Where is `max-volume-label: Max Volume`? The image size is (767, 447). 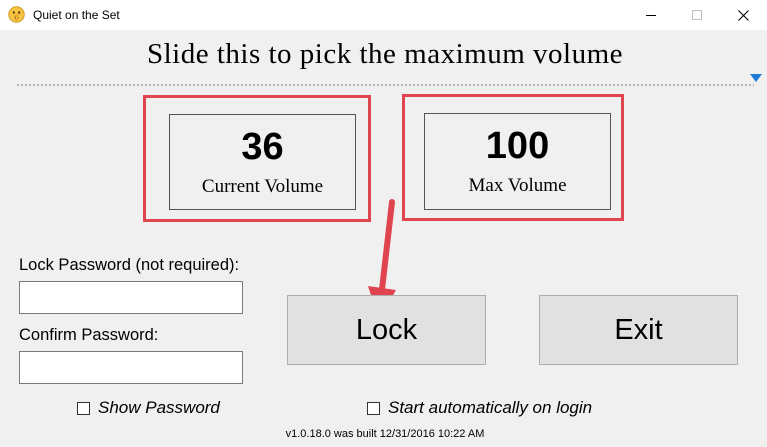 max-volume-label: Max Volume is located at coordinates (517, 185).